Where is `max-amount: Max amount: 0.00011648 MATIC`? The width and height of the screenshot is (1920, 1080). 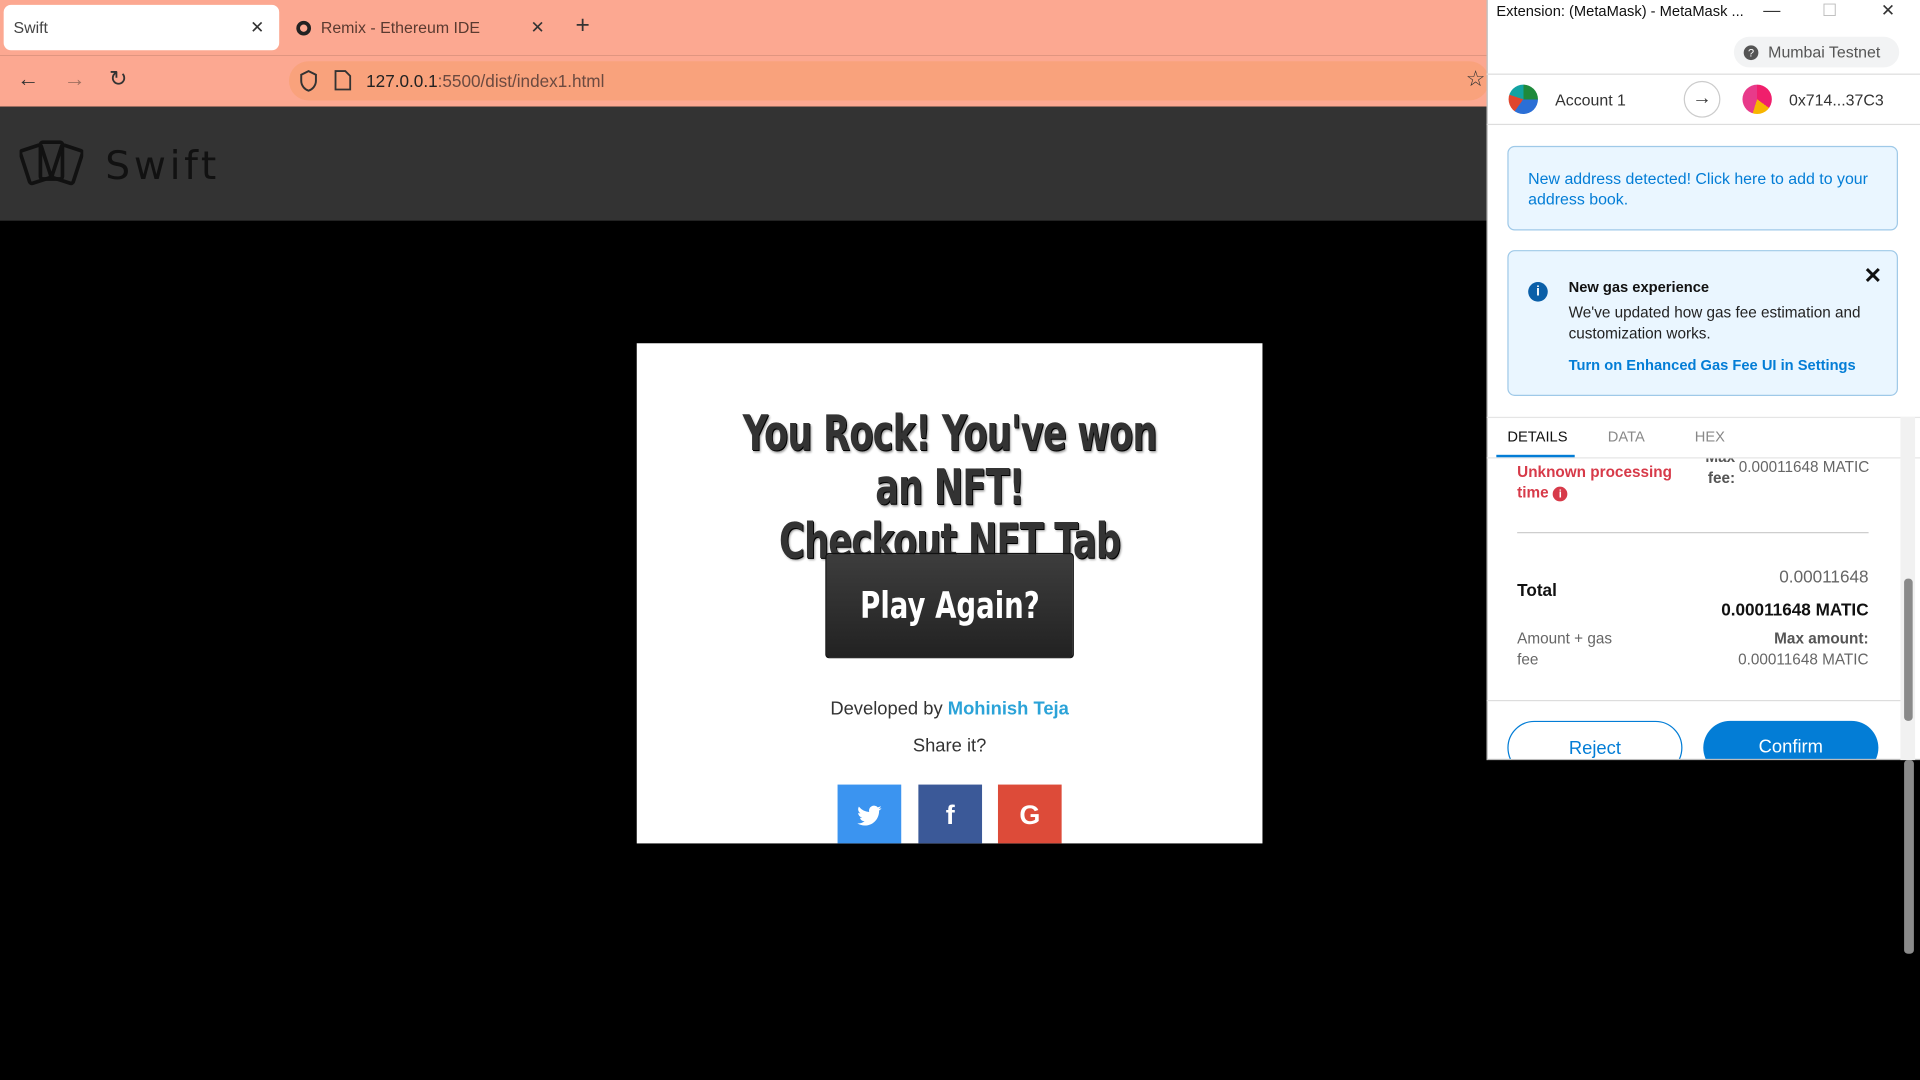 max-amount: Max amount: 0.00011648 MATIC is located at coordinates (1803, 650).